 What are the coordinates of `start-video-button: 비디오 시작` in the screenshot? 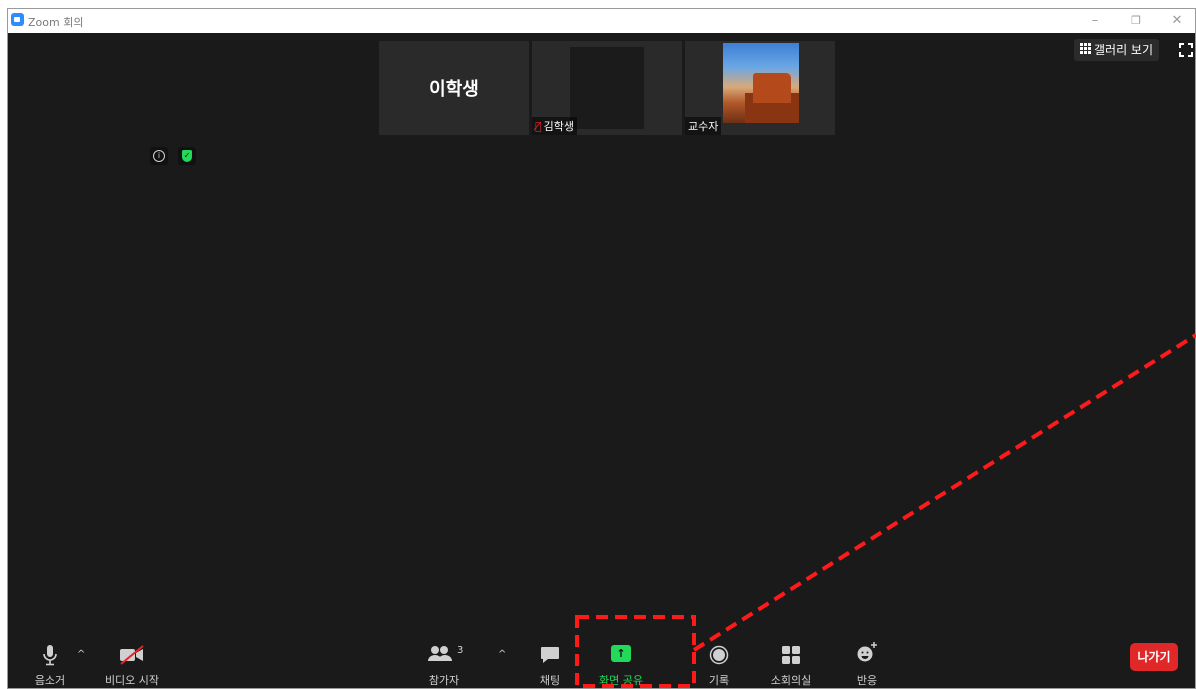 It's located at (132, 658).